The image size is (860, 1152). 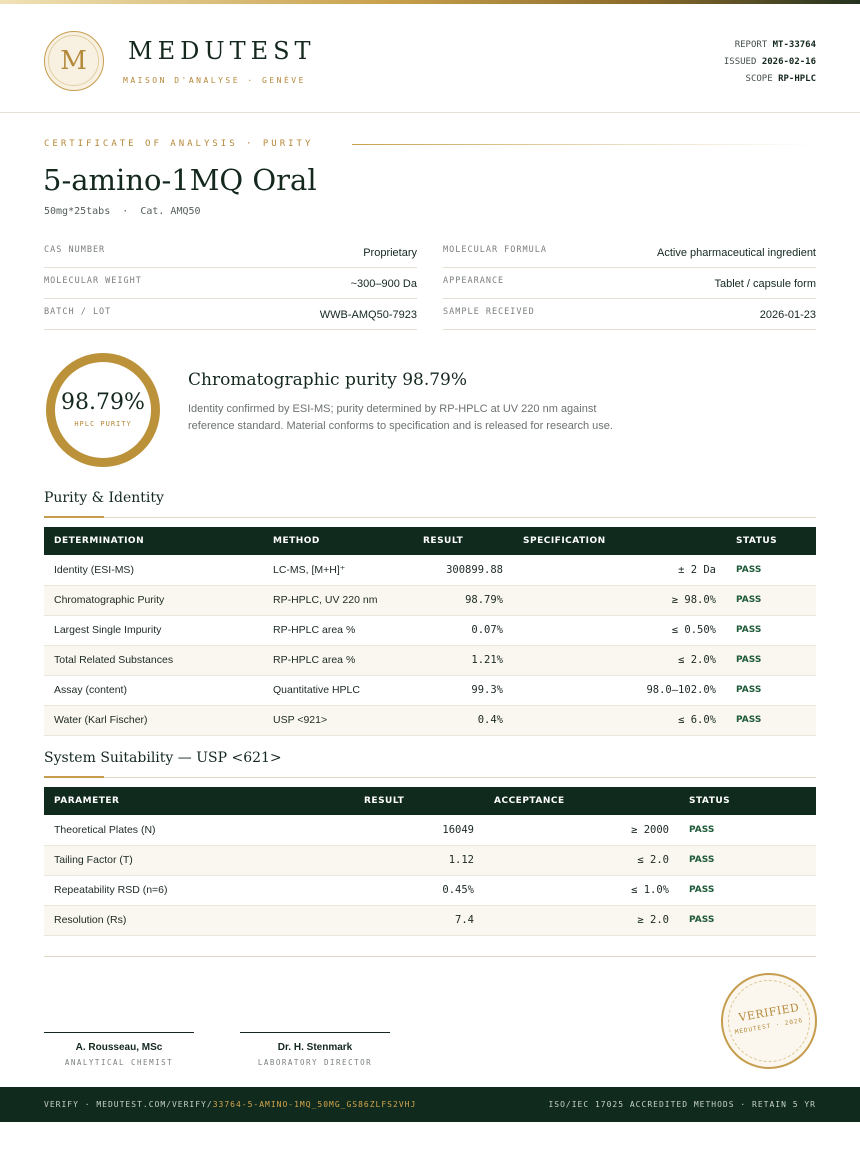 What do you see at coordinates (93, 280) in the screenshot?
I see `info-key: MOLECULAR WEIGHT` at bounding box center [93, 280].